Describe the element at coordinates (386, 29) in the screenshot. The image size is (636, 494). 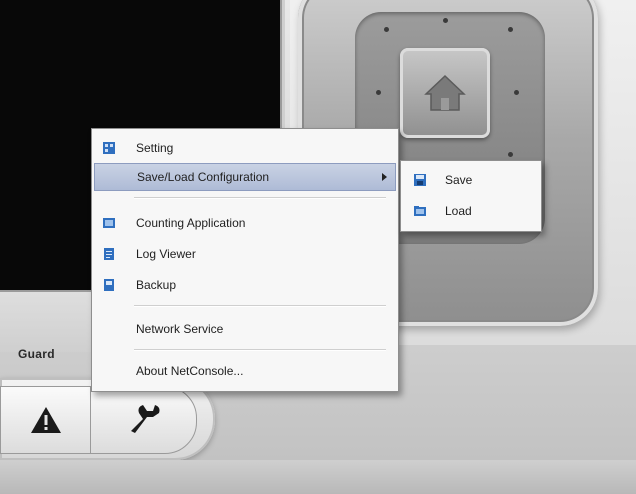
I see `dpad-up-left-button` at that location.